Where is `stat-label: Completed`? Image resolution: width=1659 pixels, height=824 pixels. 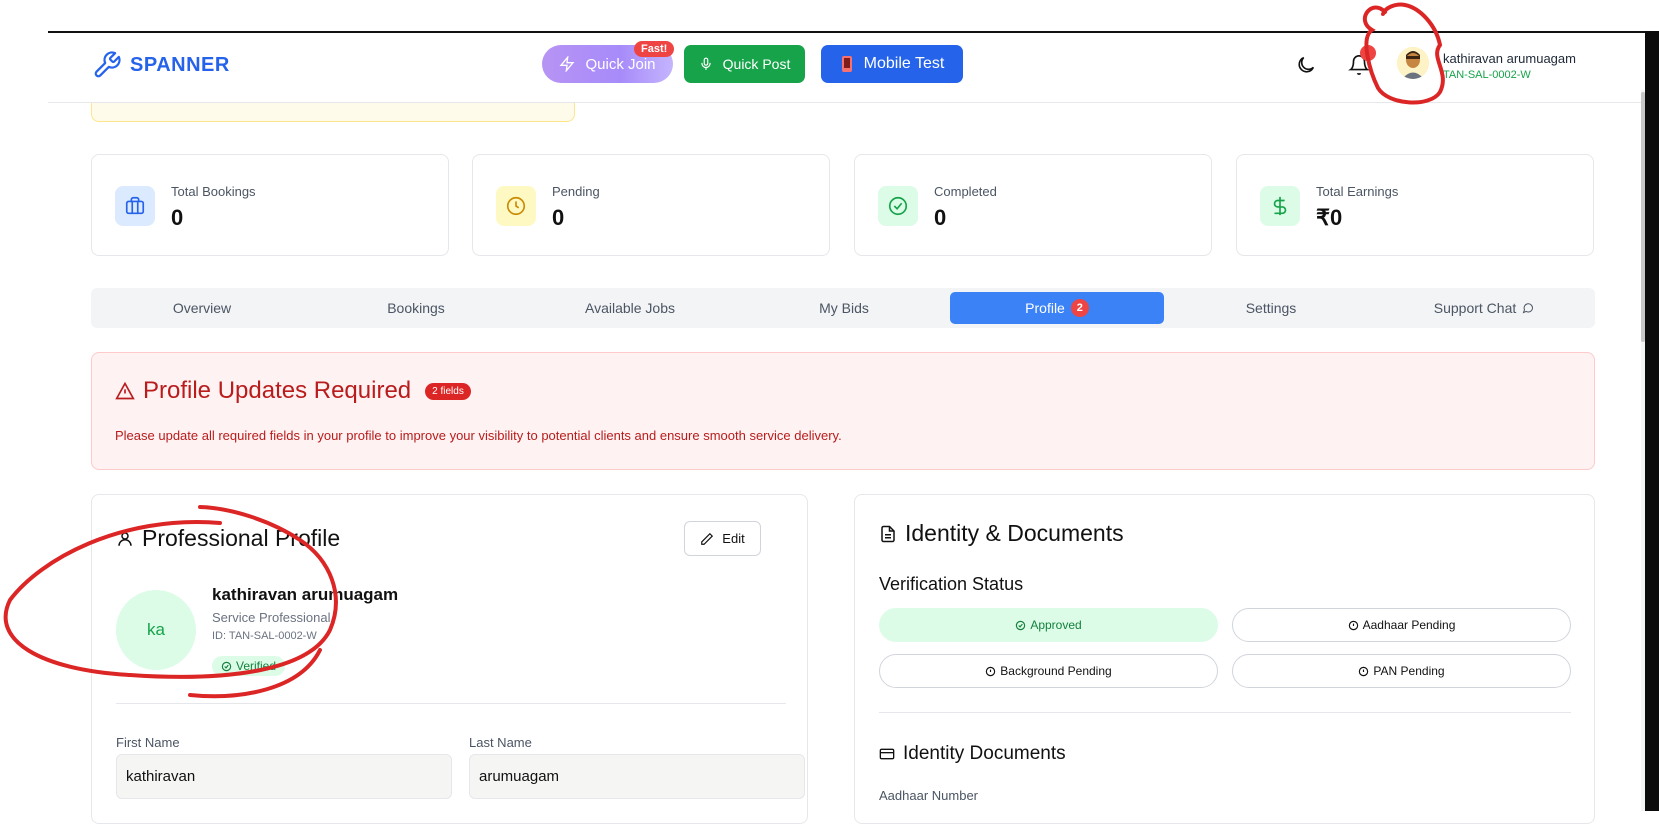 stat-label: Completed is located at coordinates (965, 191).